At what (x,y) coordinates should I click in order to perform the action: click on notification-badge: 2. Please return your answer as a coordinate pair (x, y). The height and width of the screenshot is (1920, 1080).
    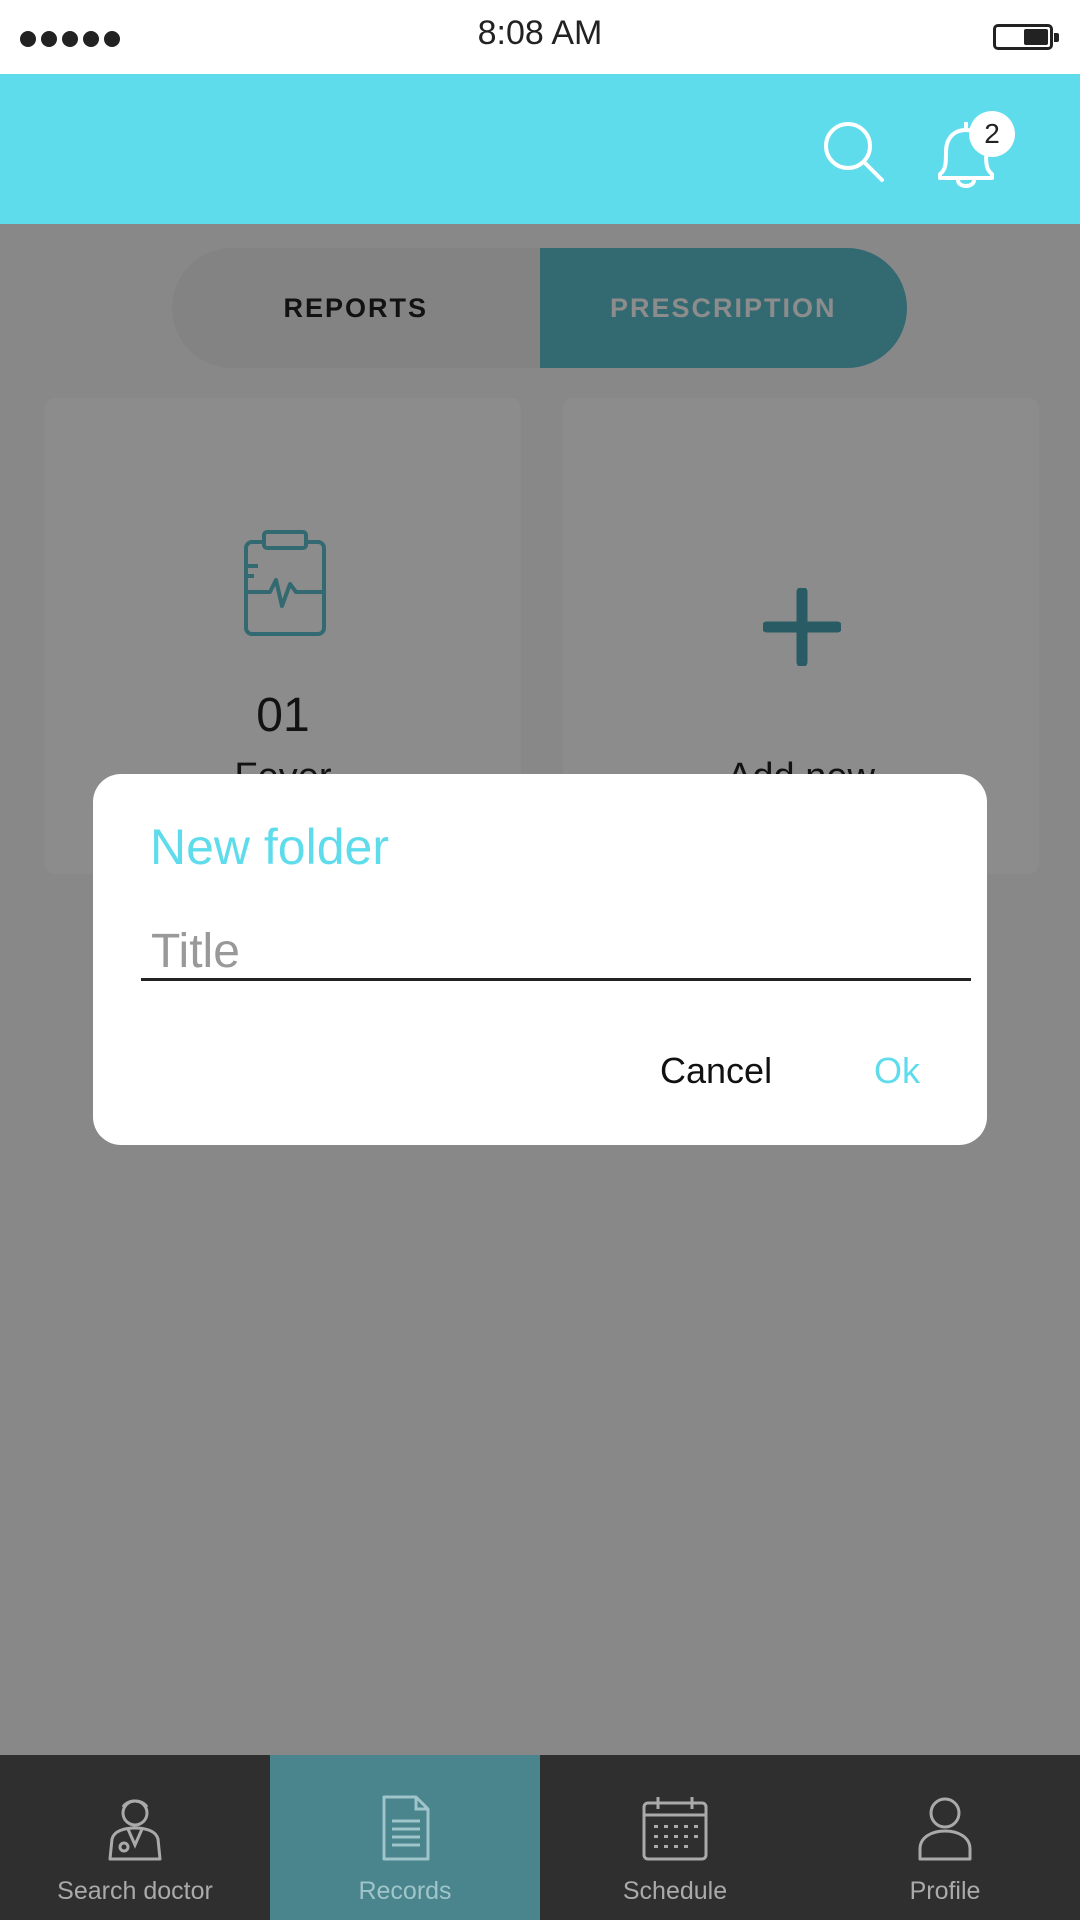
    Looking at the image, I should click on (992, 134).